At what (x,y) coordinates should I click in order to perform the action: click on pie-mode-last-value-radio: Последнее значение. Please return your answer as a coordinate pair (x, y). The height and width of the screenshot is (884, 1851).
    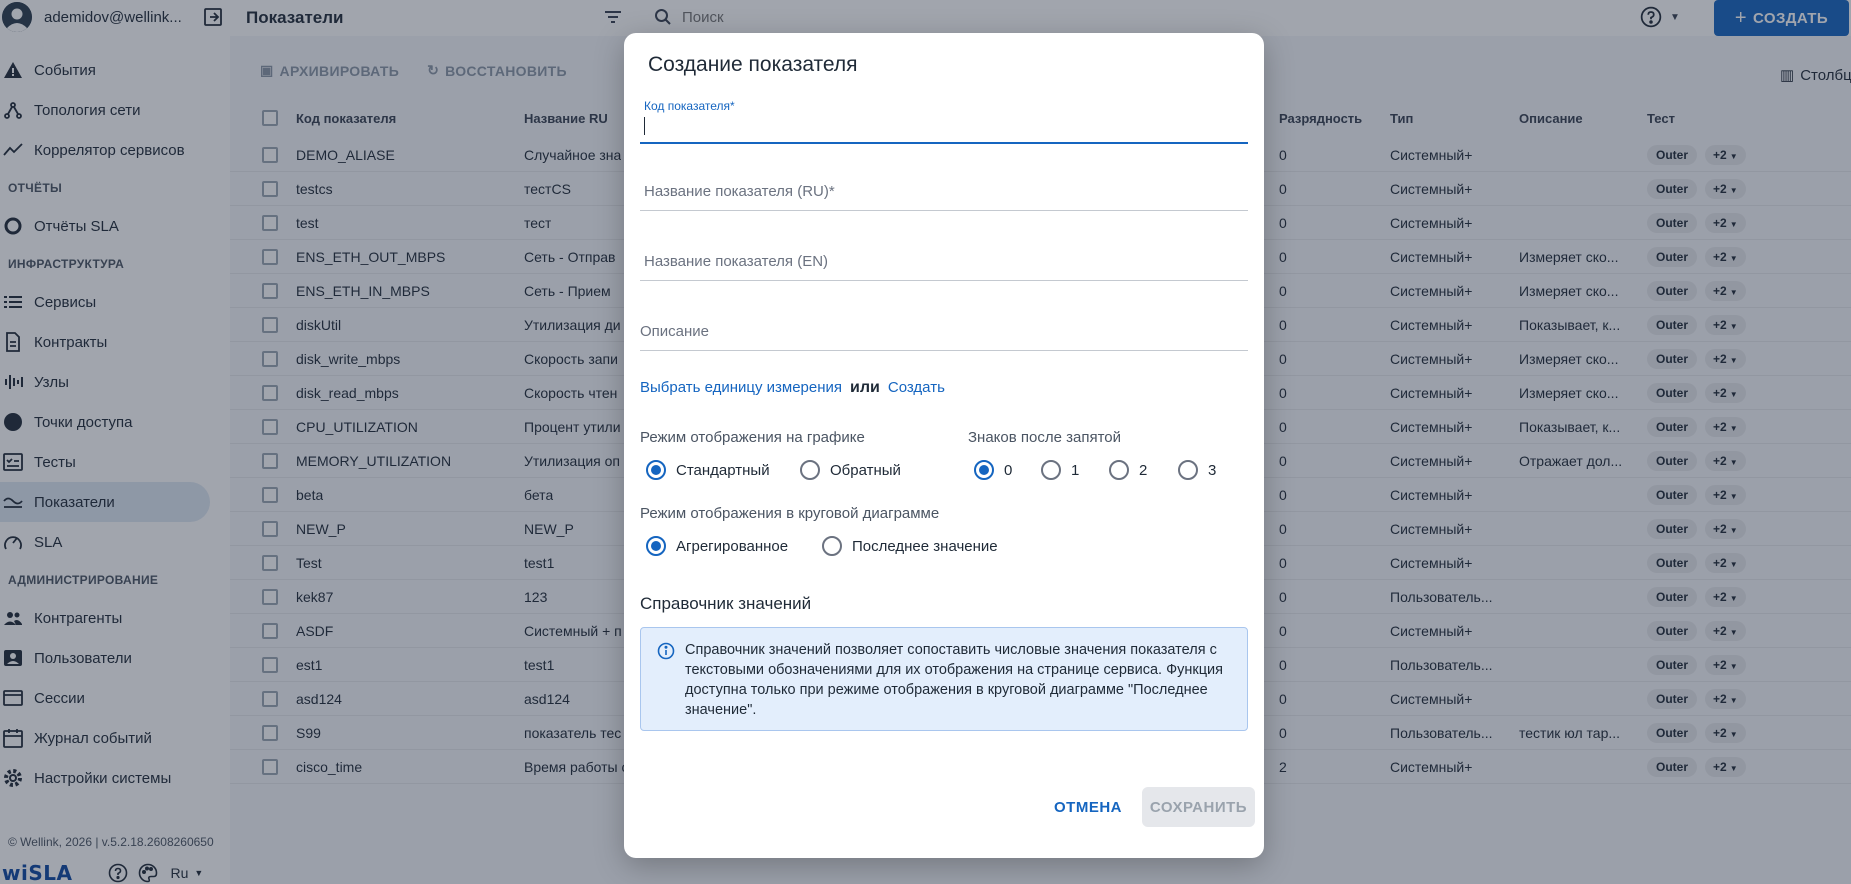
    Looking at the image, I should click on (910, 546).